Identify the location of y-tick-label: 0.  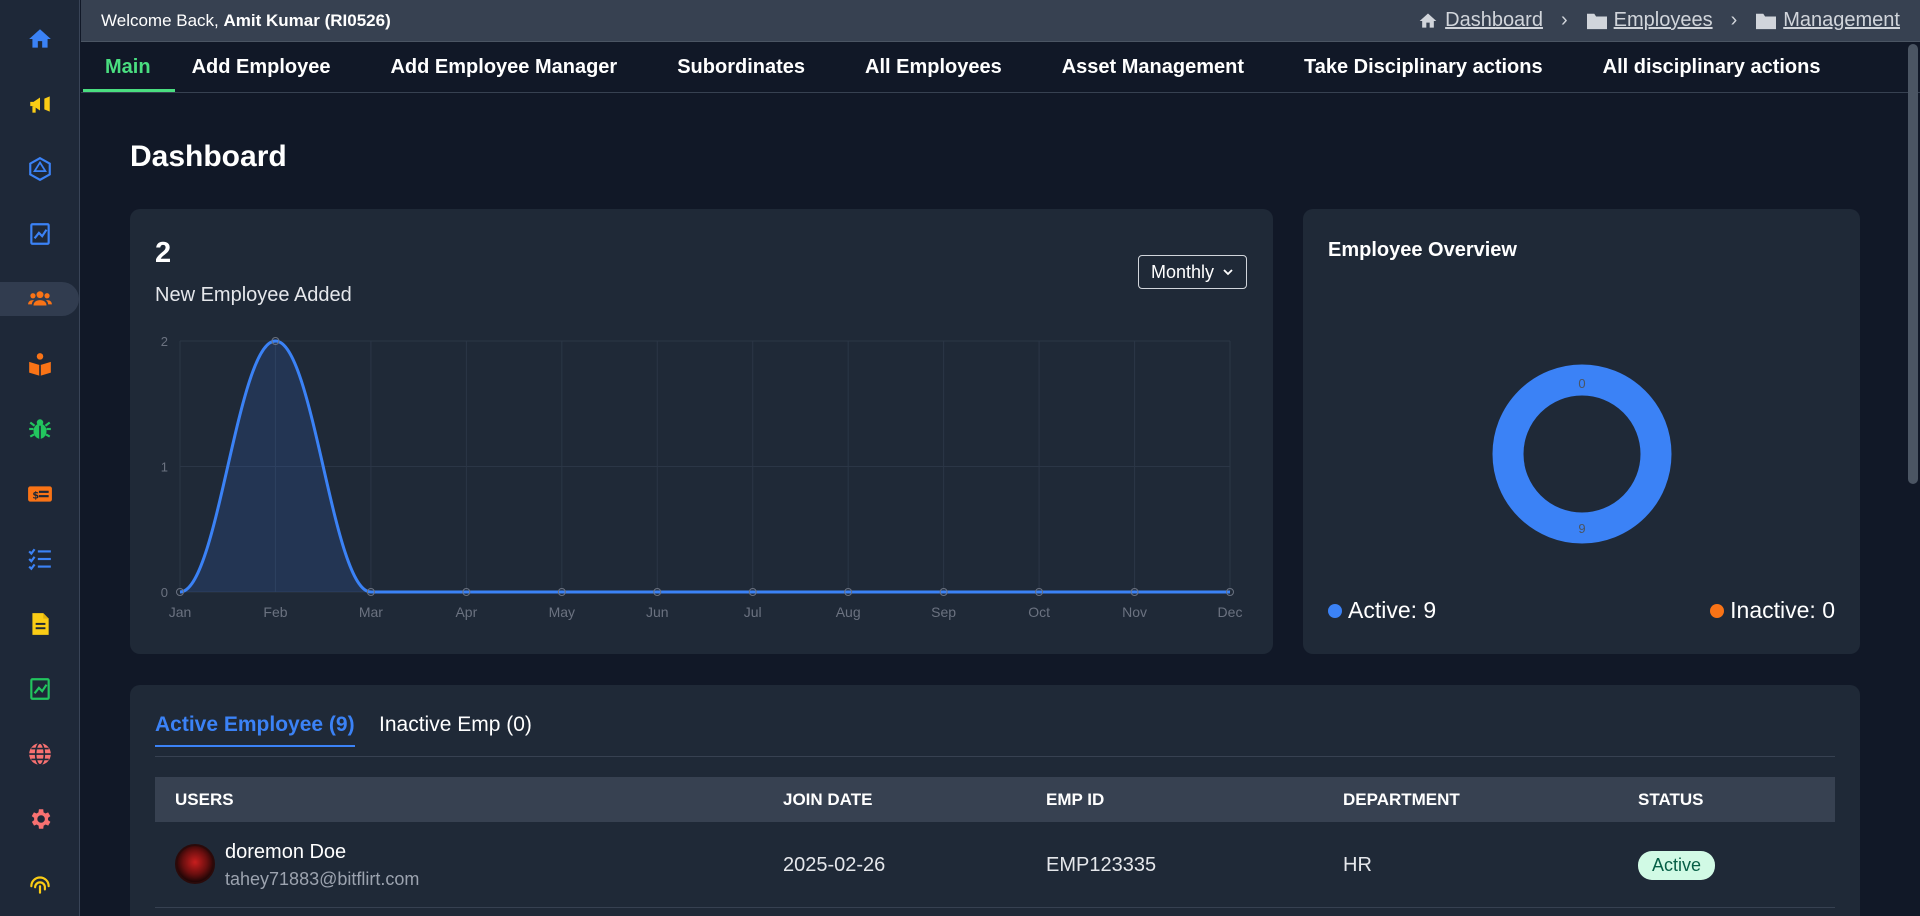
(164, 592).